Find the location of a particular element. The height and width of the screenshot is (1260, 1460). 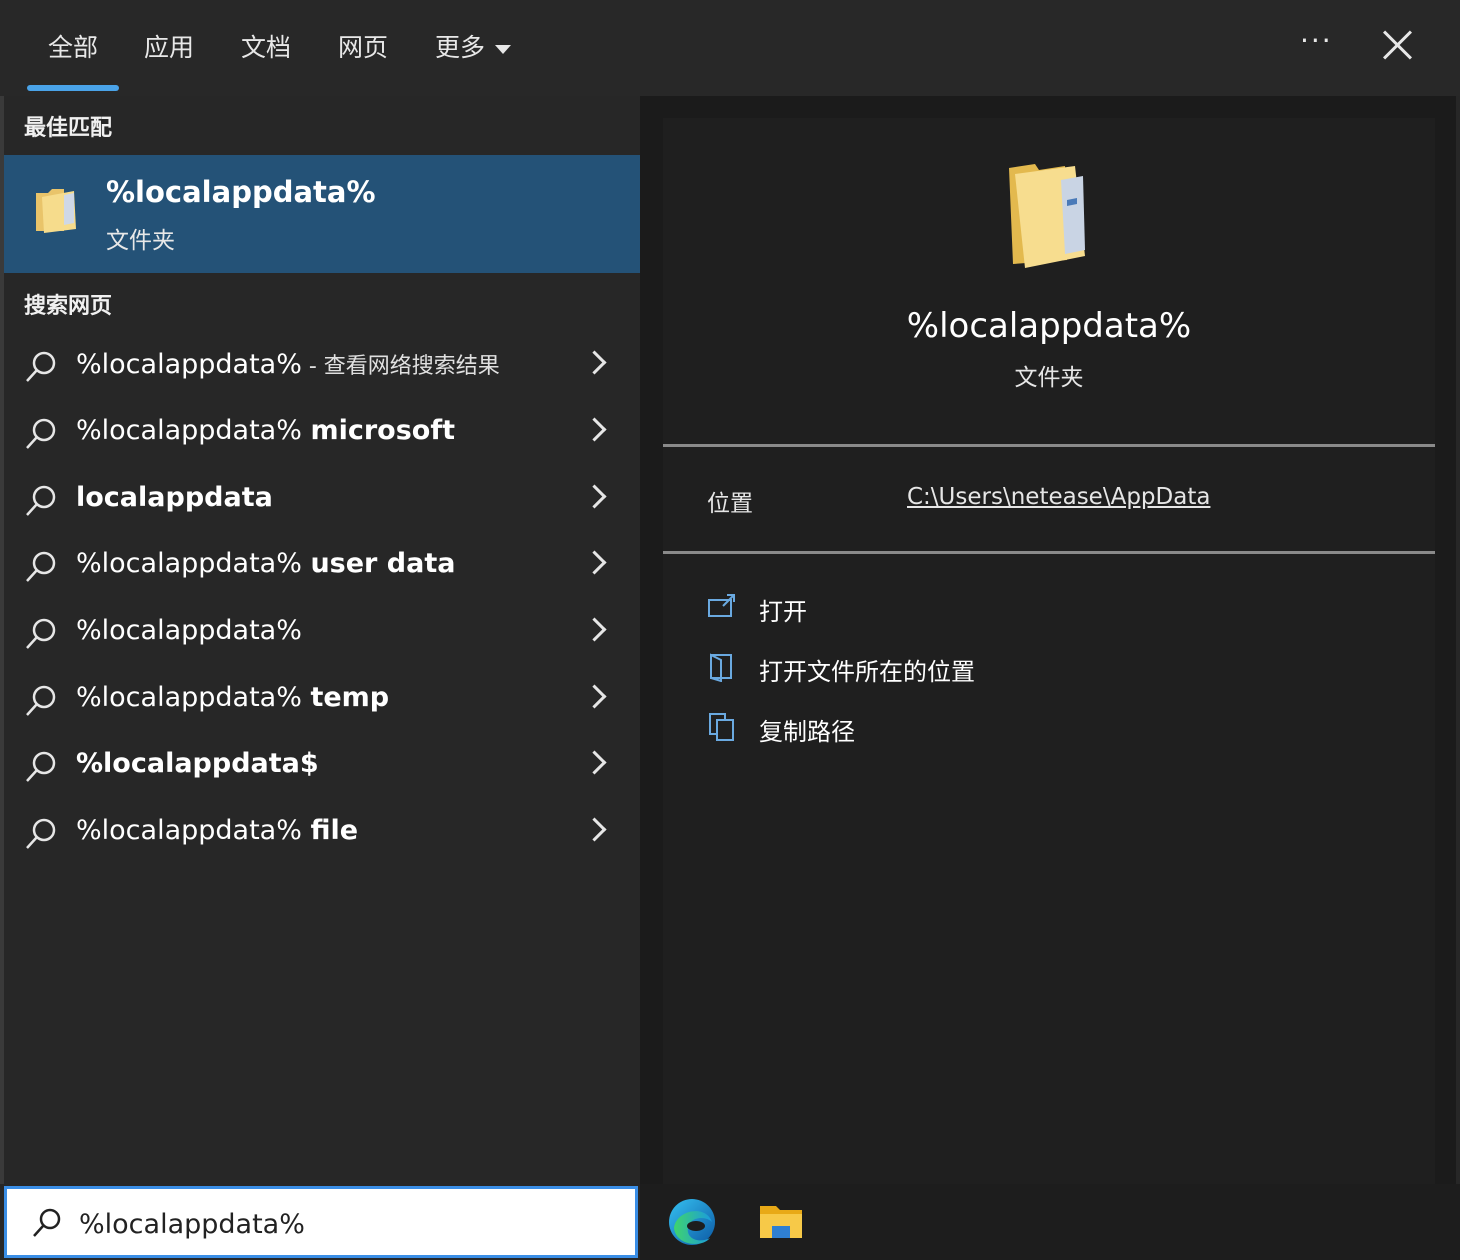

web-search-item: %localappdata$ is located at coordinates (322, 767).